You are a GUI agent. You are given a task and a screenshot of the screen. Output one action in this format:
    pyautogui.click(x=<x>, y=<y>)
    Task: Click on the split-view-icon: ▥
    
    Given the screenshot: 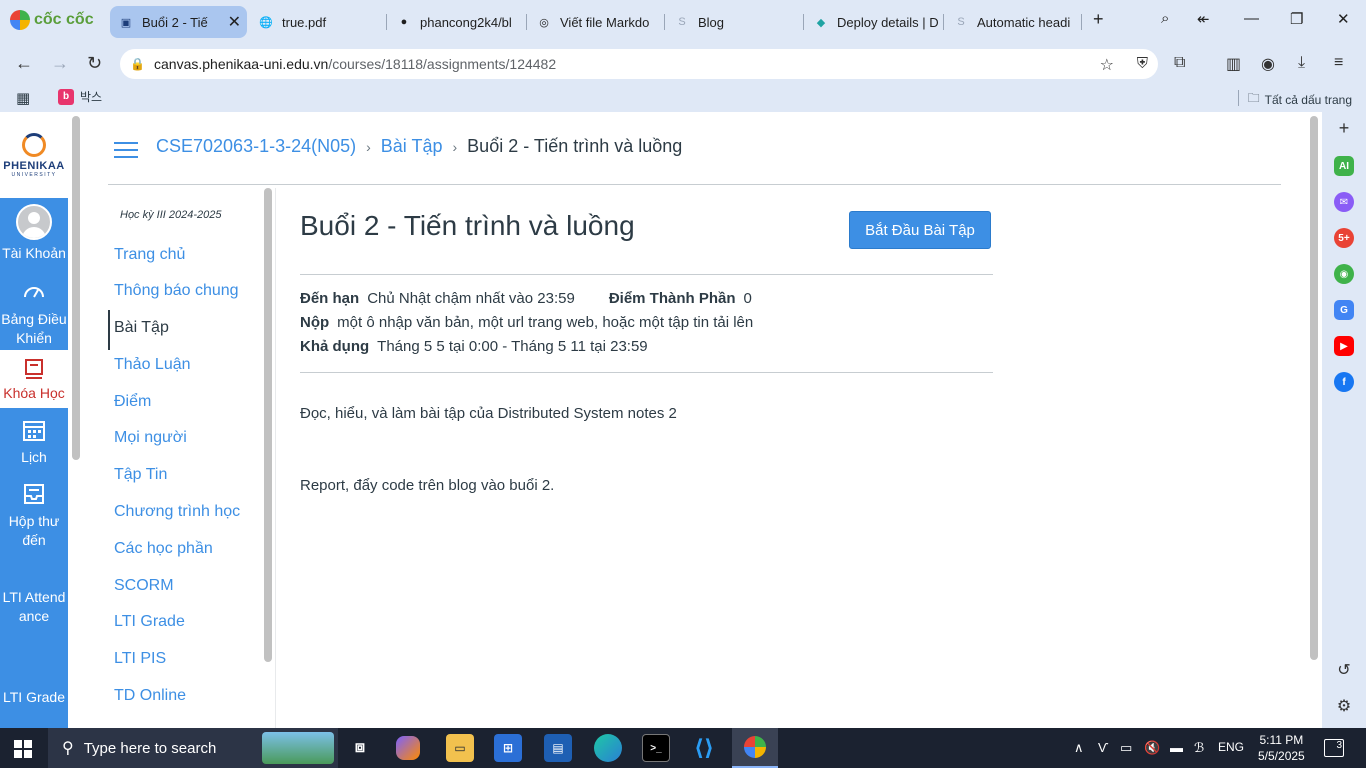 What is the action you would take?
    pyautogui.click(x=1233, y=64)
    